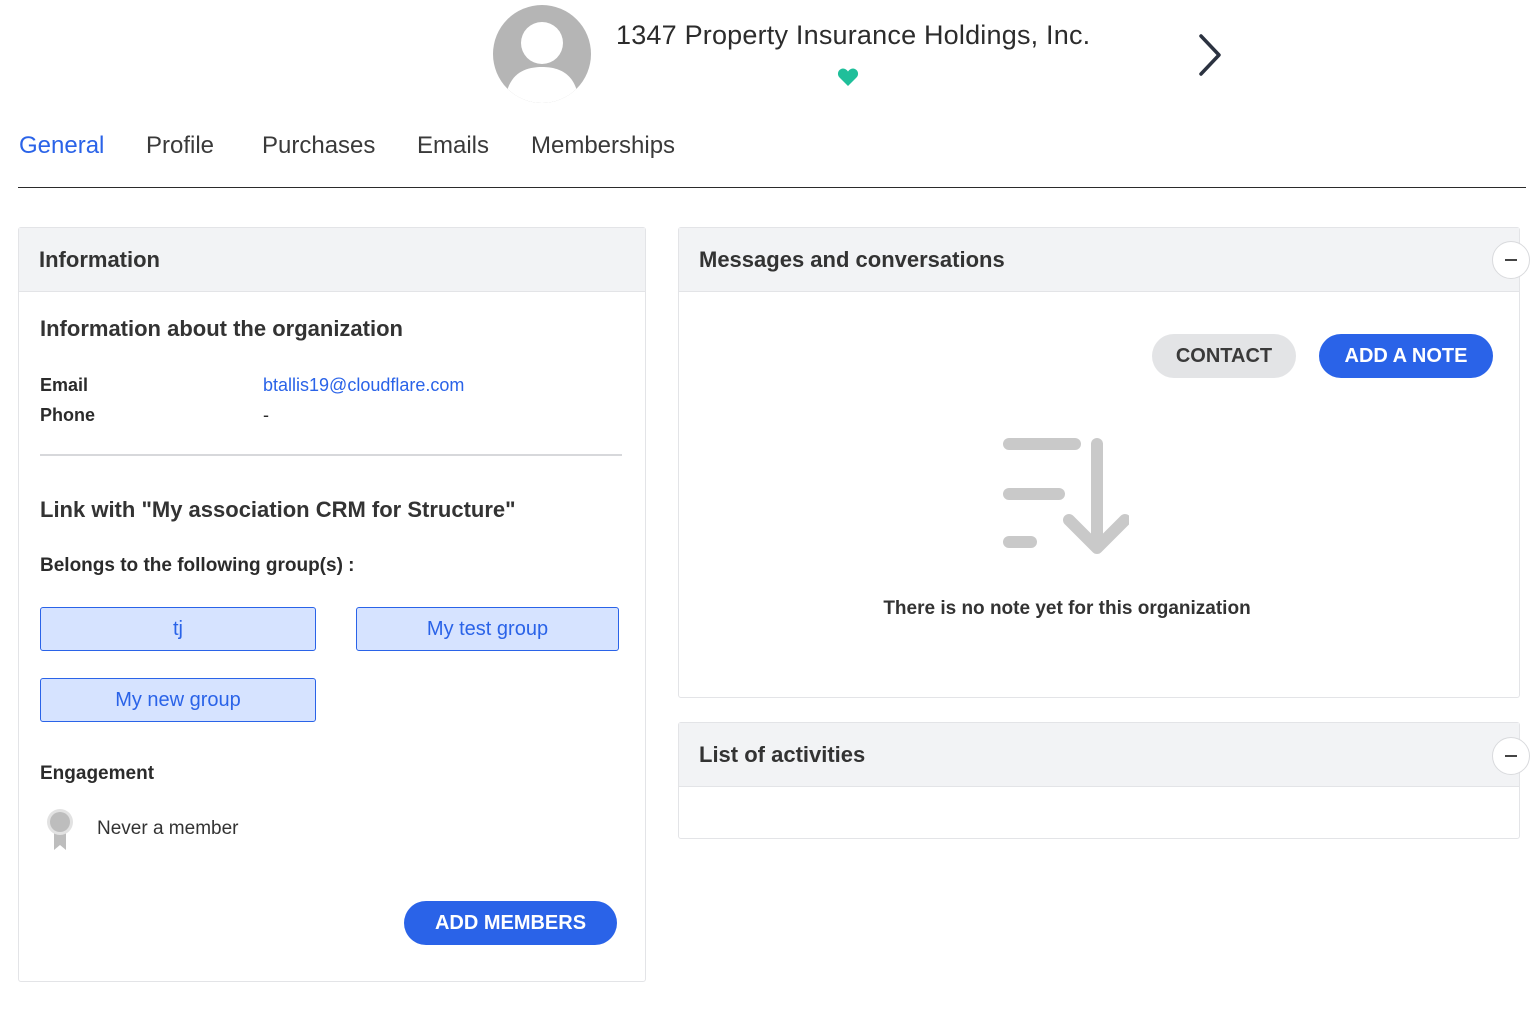 The image size is (1536, 1024). Describe the element at coordinates (68, 415) in the screenshot. I see `phone-label: Phone` at that location.